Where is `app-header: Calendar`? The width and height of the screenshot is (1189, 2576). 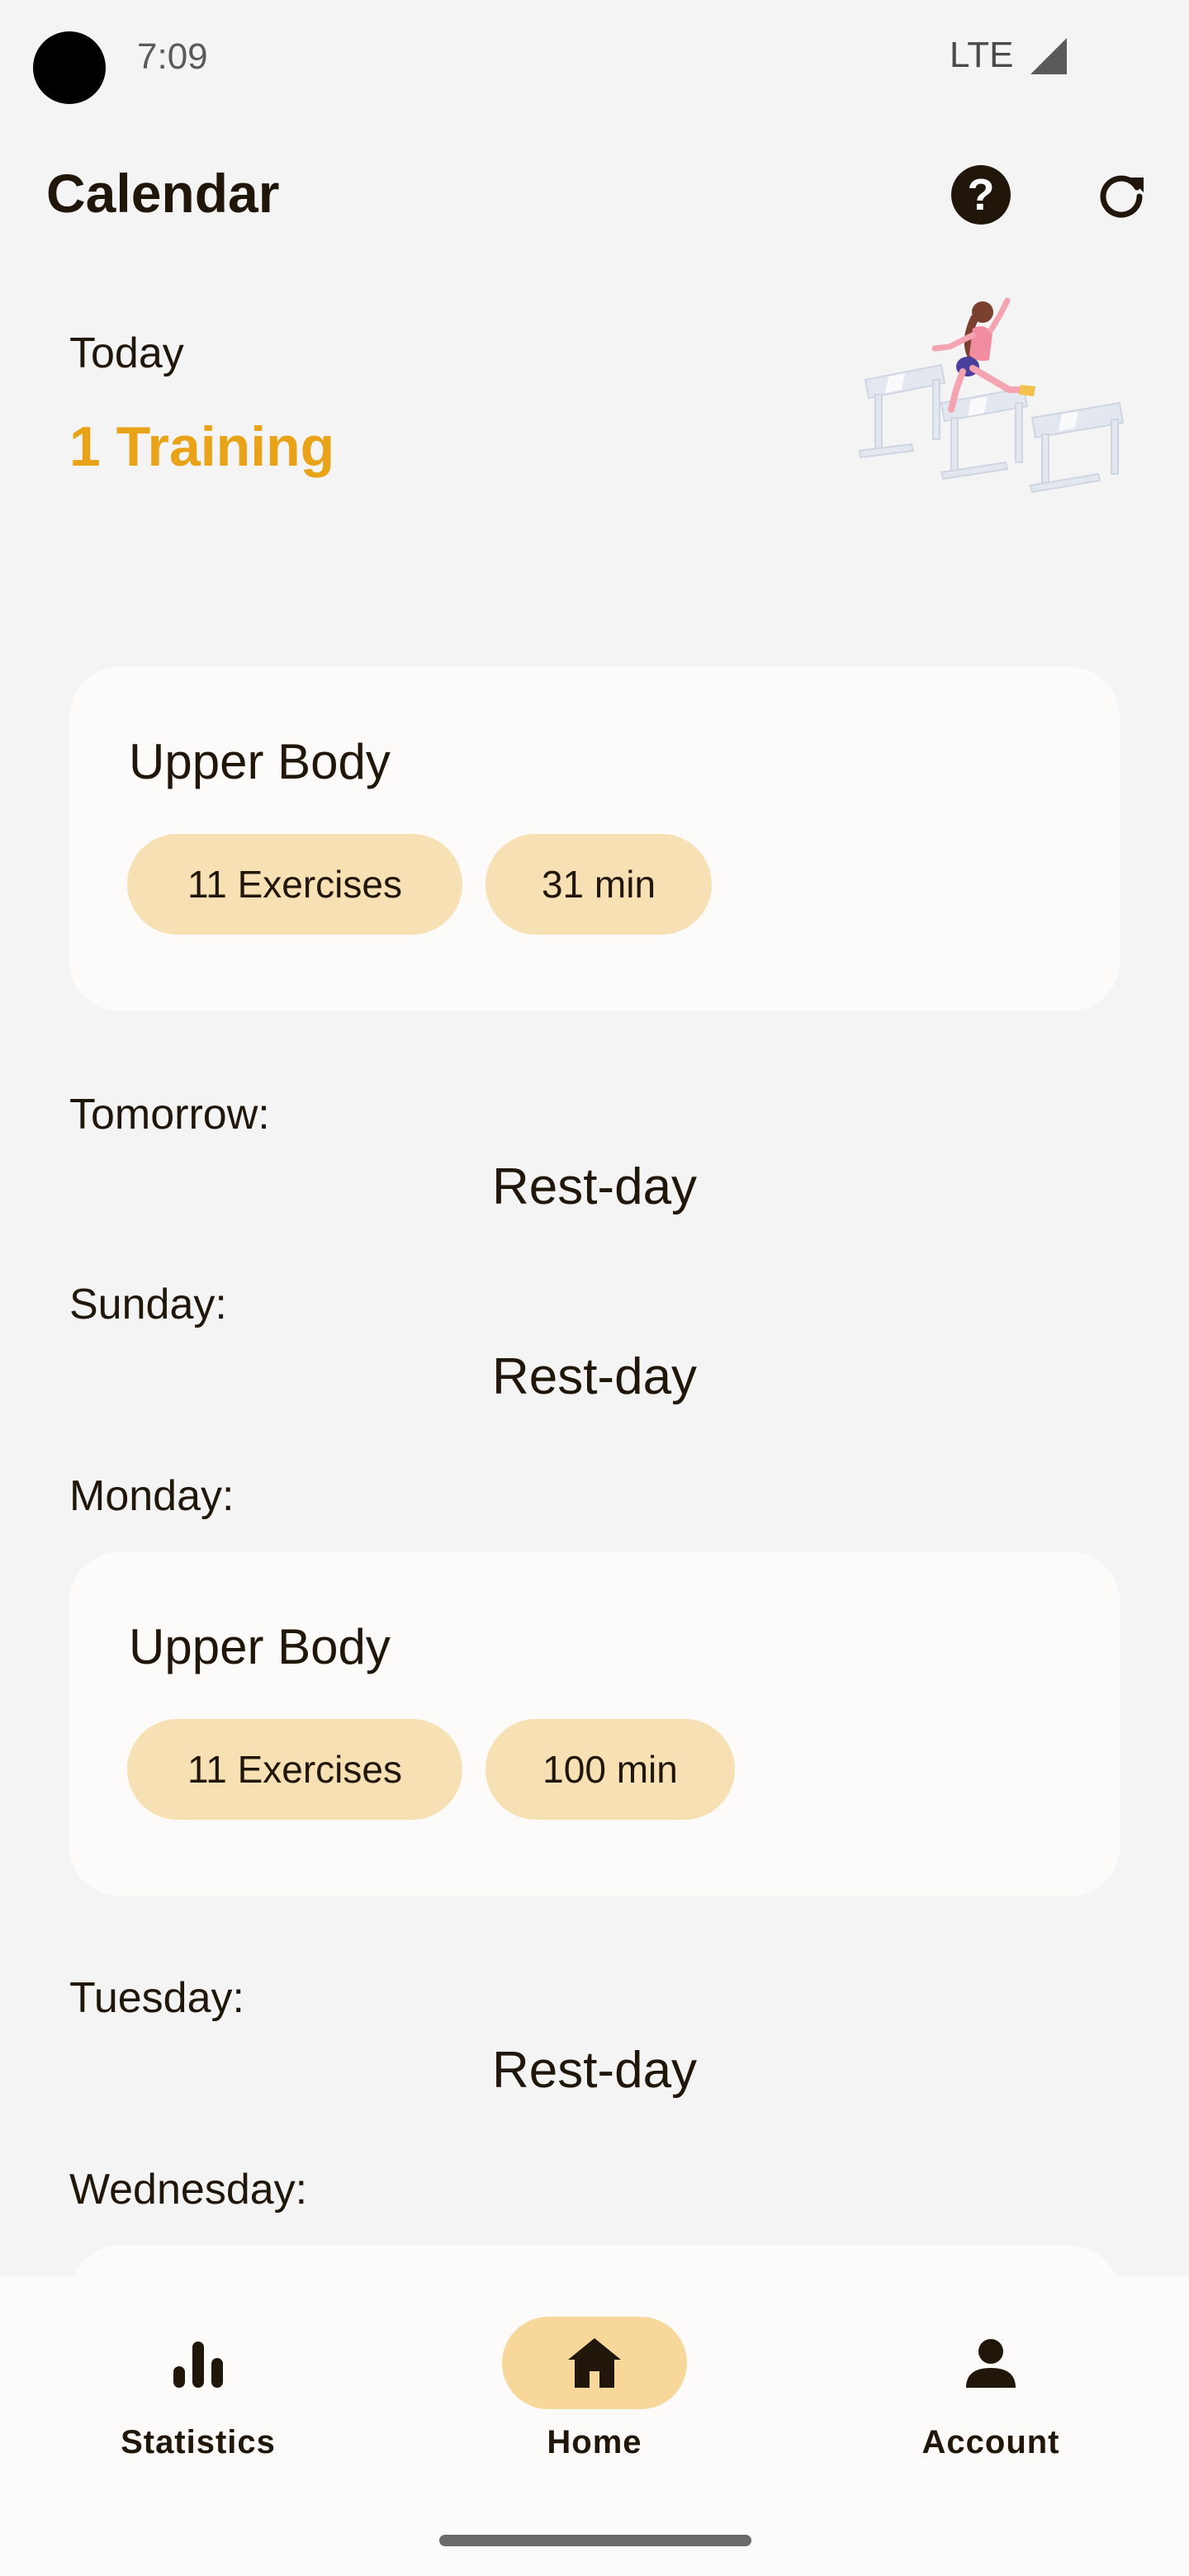
app-header: Calendar is located at coordinates (594, 194).